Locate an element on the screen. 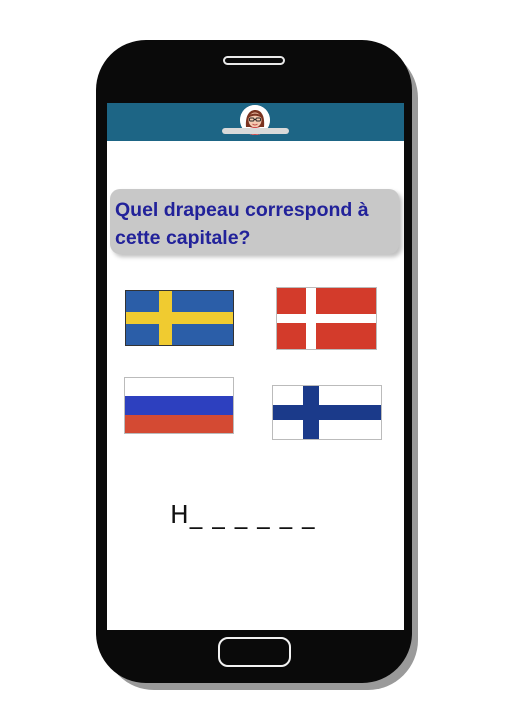  sweden-flag-icon is located at coordinates (179, 318).